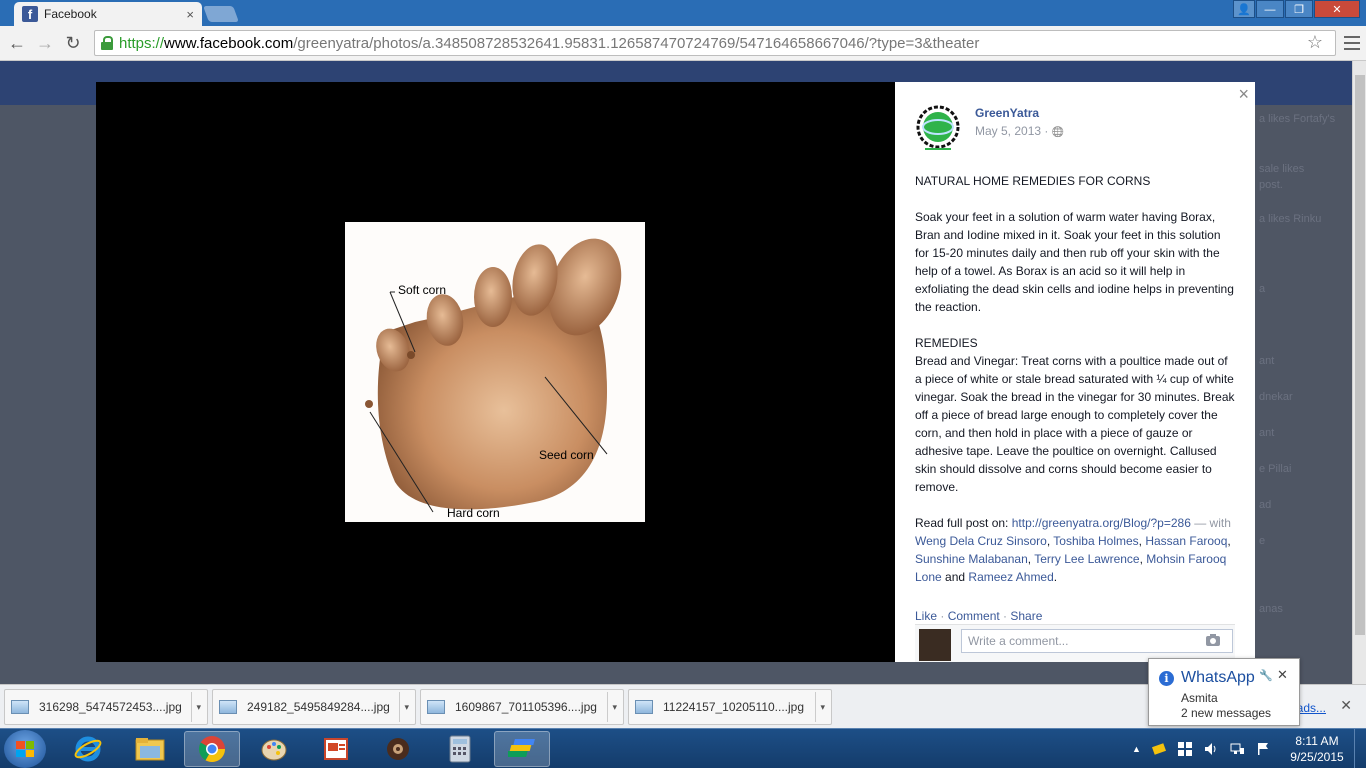 This screenshot has width=1366, height=768. What do you see at coordinates (1019, 131) in the screenshot?
I see `post-date: May 5, 2013 · 🌐` at bounding box center [1019, 131].